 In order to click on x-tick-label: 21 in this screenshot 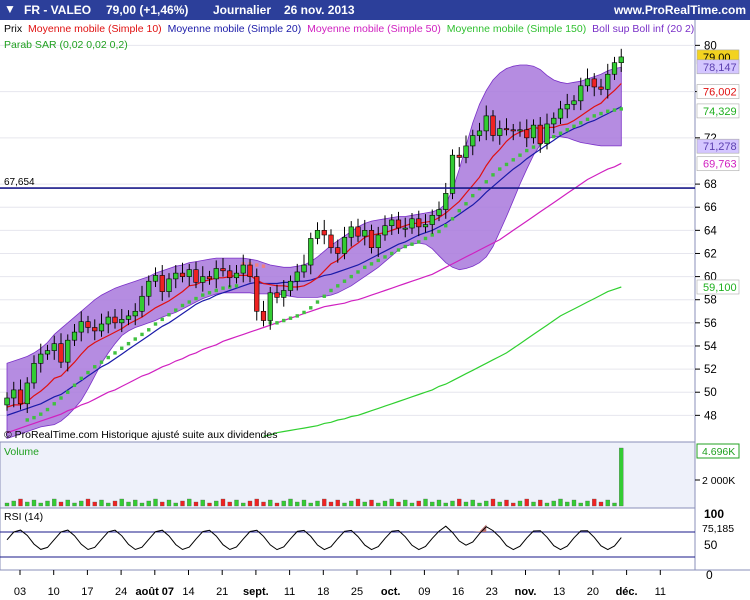, I will do `click(222, 592)`.